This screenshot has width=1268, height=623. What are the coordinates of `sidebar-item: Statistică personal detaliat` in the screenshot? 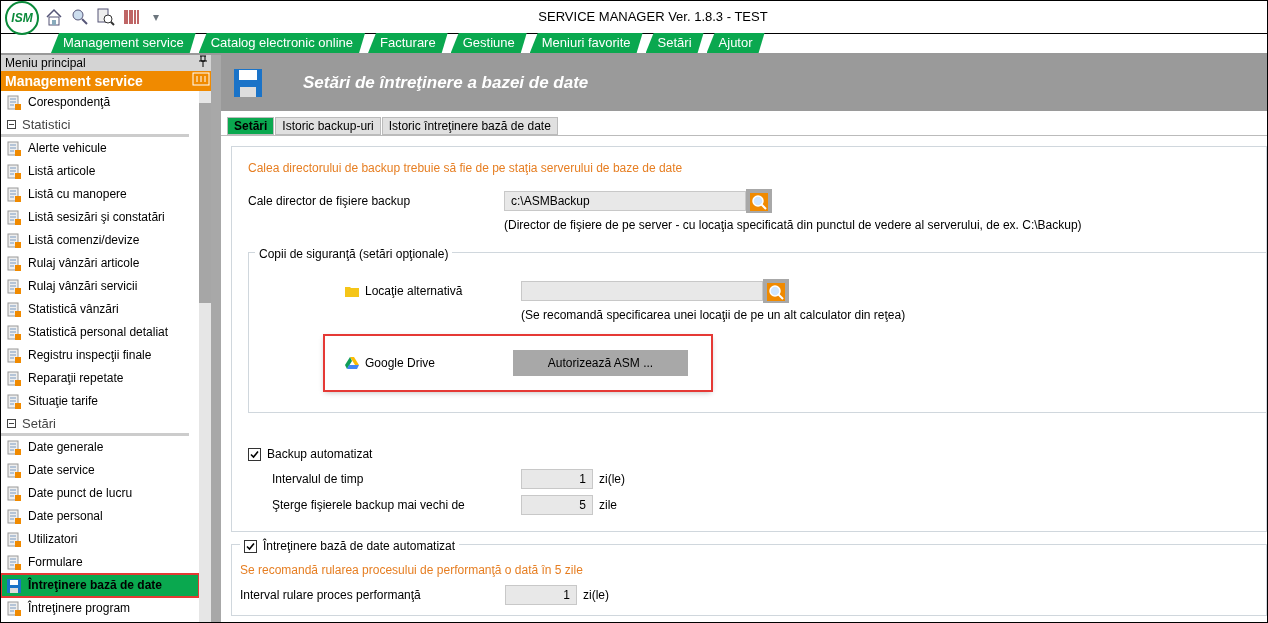 It's located at (100, 332).